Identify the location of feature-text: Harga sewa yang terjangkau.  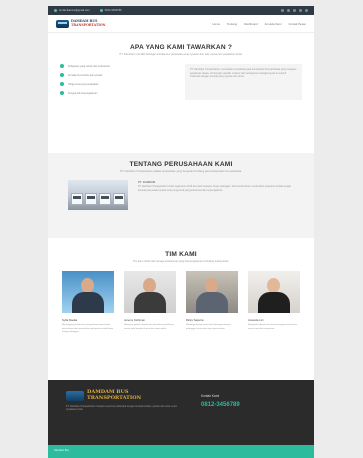
(83, 84).